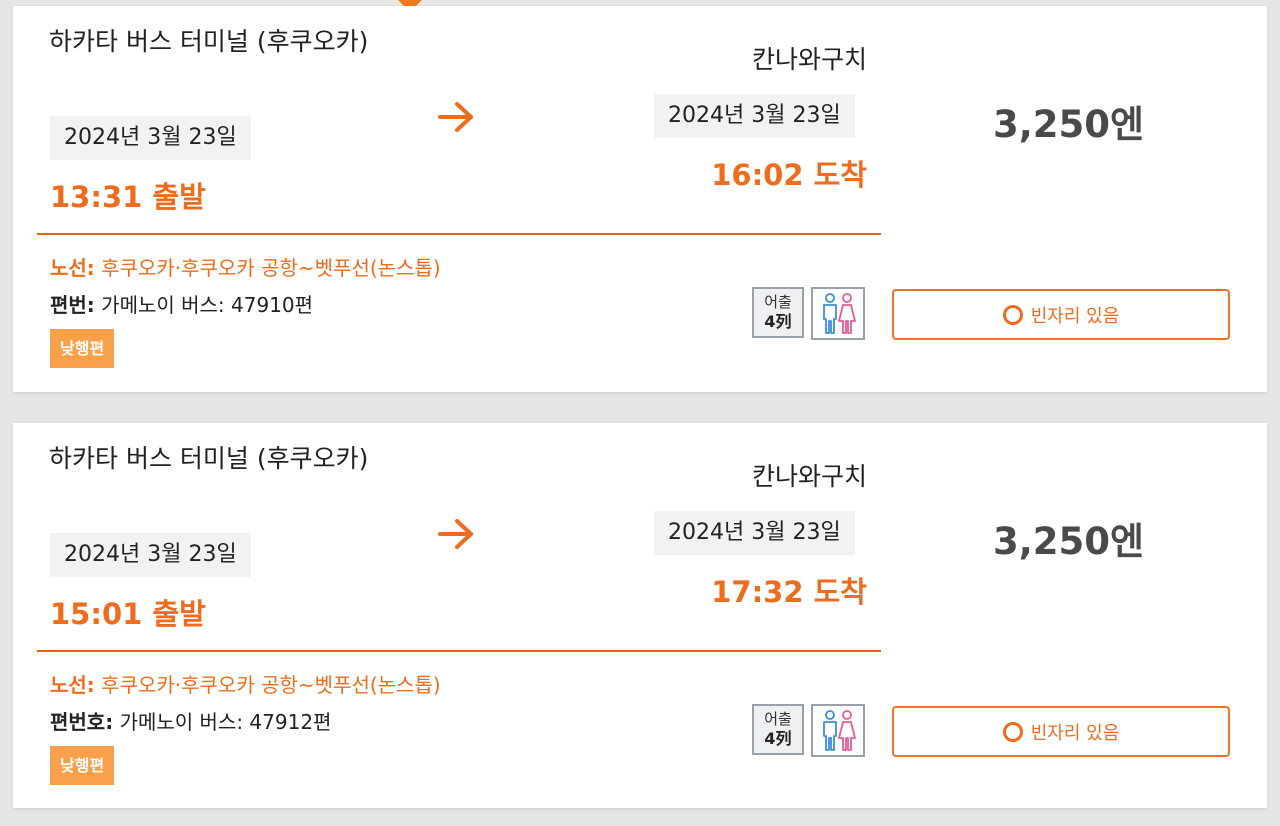 This screenshot has width=1280, height=826. I want to click on service-number-label: 편번호:, so click(82, 722).